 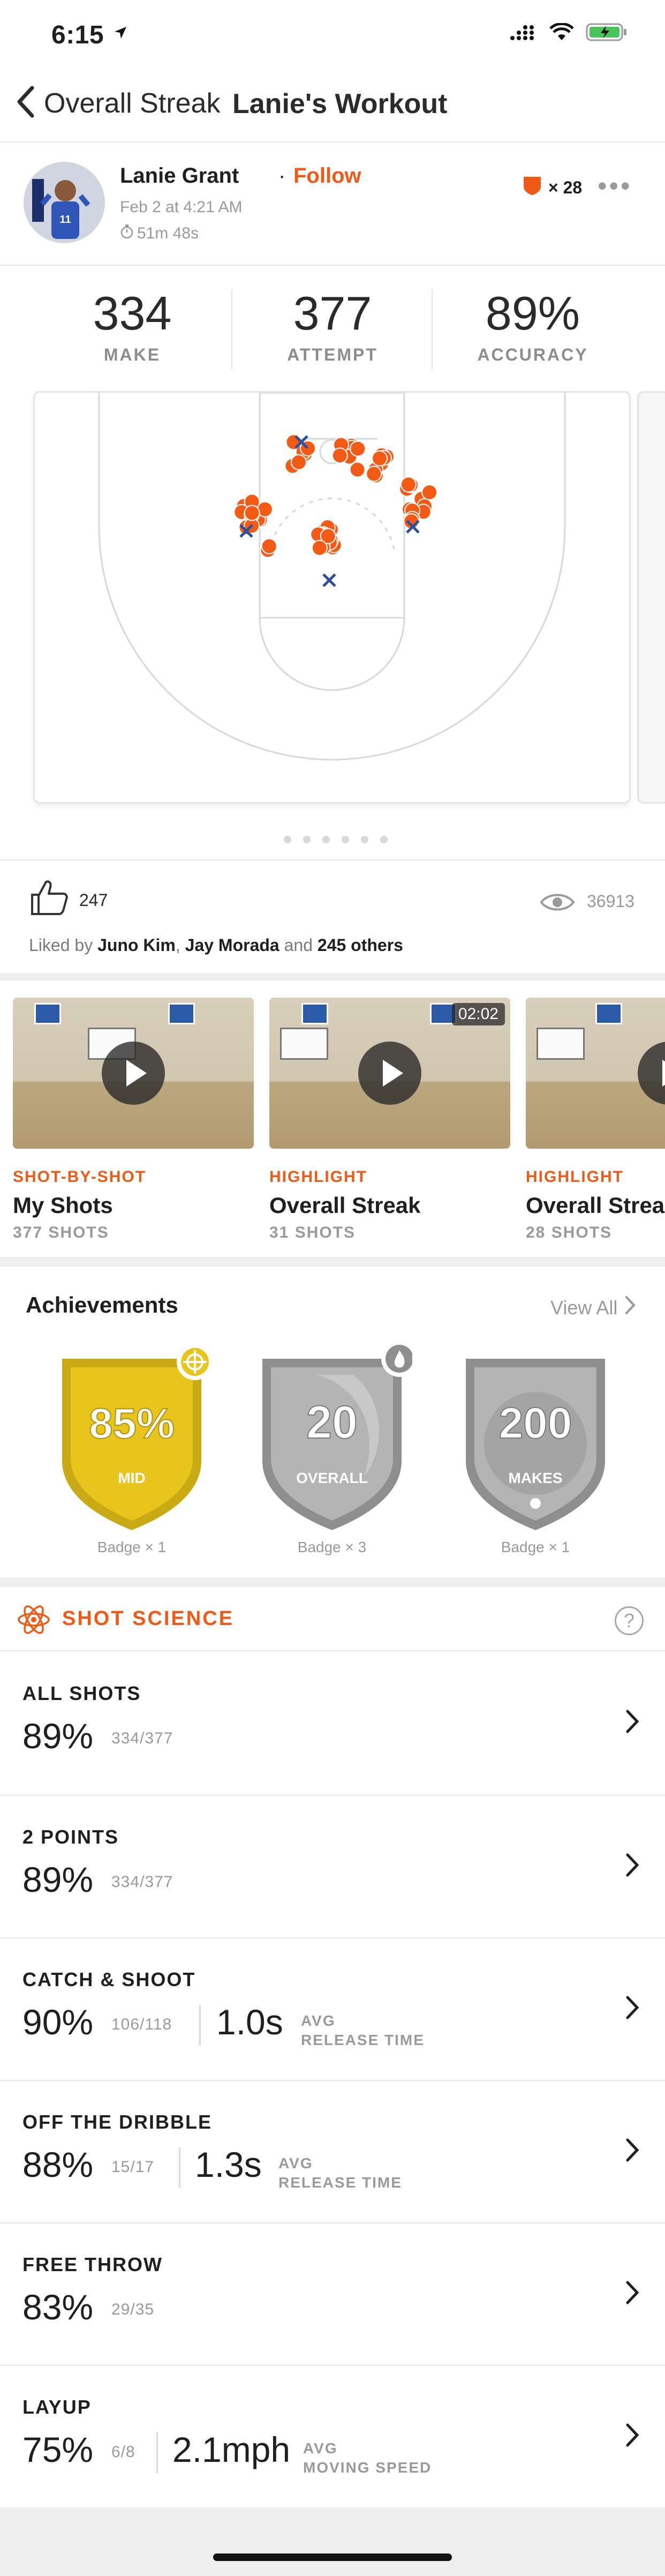 What do you see at coordinates (318, 2020) in the screenshot?
I see `metric-label-line: AVG` at bounding box center [318, 2020].